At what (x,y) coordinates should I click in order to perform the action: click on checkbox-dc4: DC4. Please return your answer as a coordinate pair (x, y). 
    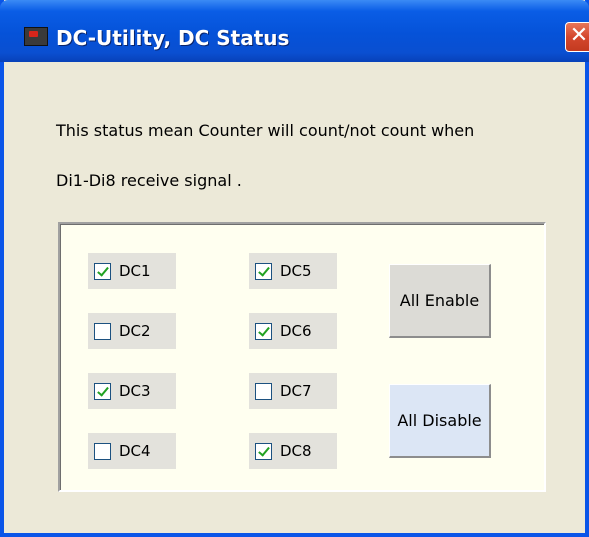
    Looking at the image, I should click on (132, 451).